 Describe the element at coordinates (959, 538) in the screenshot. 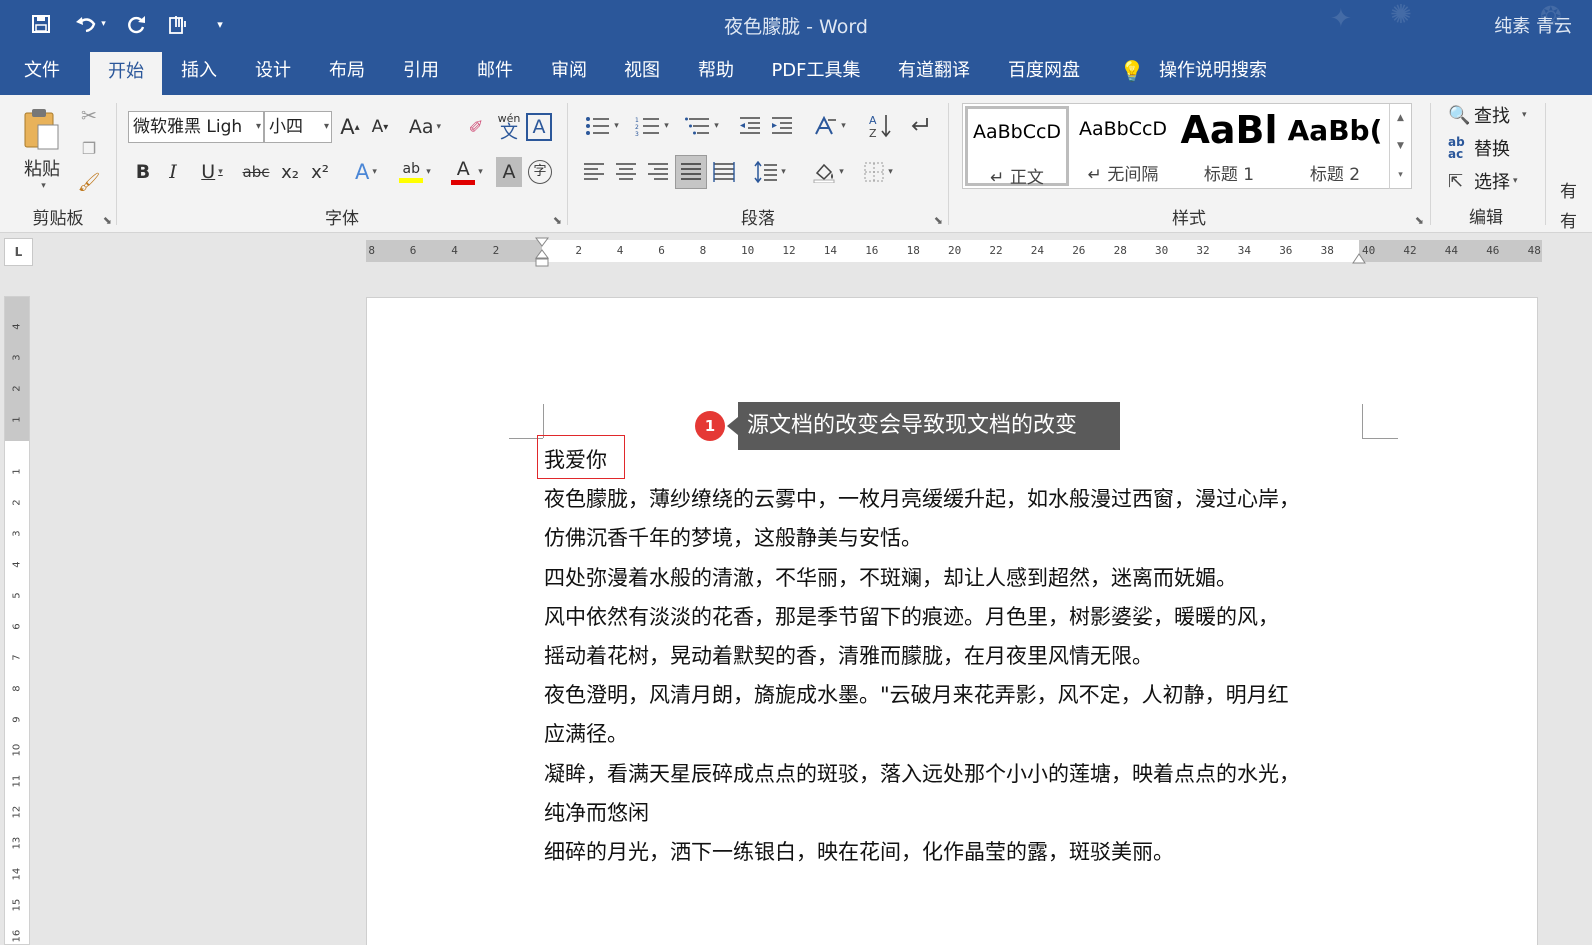

I see `paragraph-line: 仿佛沉香千年的梦境，这般静美与安恬。` at that location.